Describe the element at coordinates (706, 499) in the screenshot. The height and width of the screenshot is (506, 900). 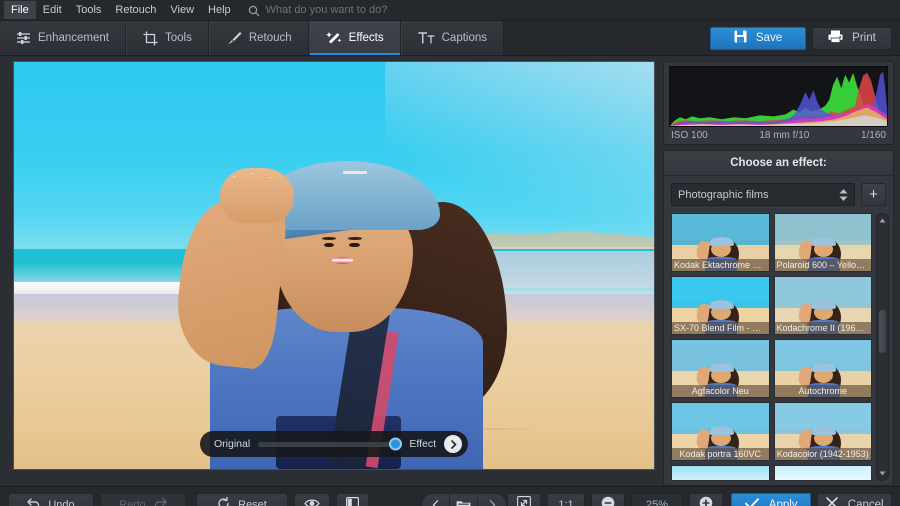
I see `zoom-in-button` at that location.